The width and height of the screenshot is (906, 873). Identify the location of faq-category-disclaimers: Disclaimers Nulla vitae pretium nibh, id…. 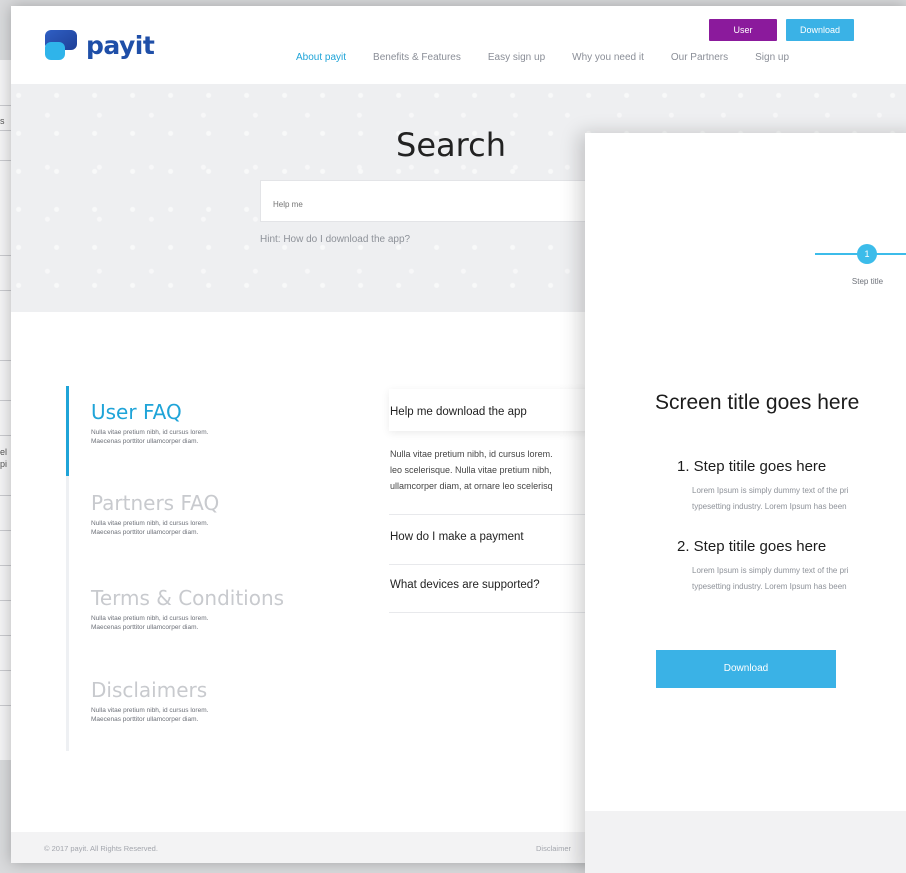
(176, 701).